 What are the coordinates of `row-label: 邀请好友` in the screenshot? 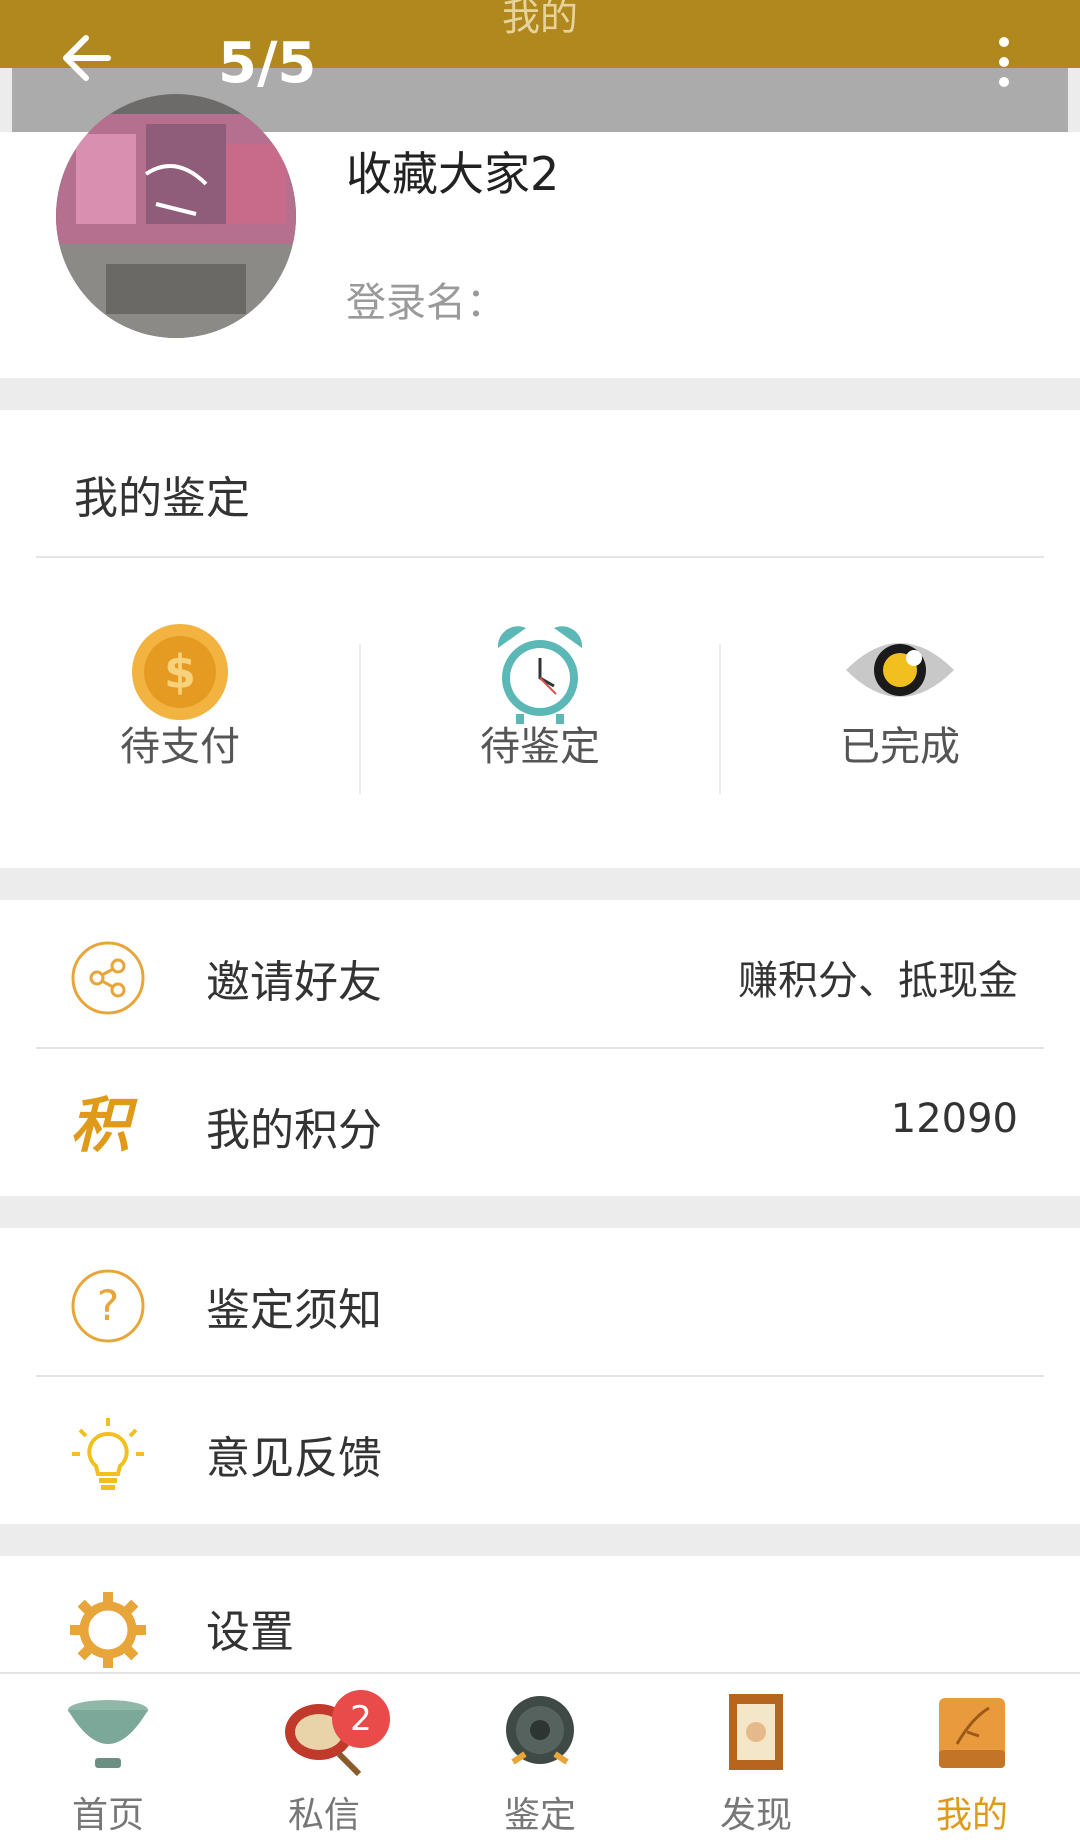 It's located at (294, 982).